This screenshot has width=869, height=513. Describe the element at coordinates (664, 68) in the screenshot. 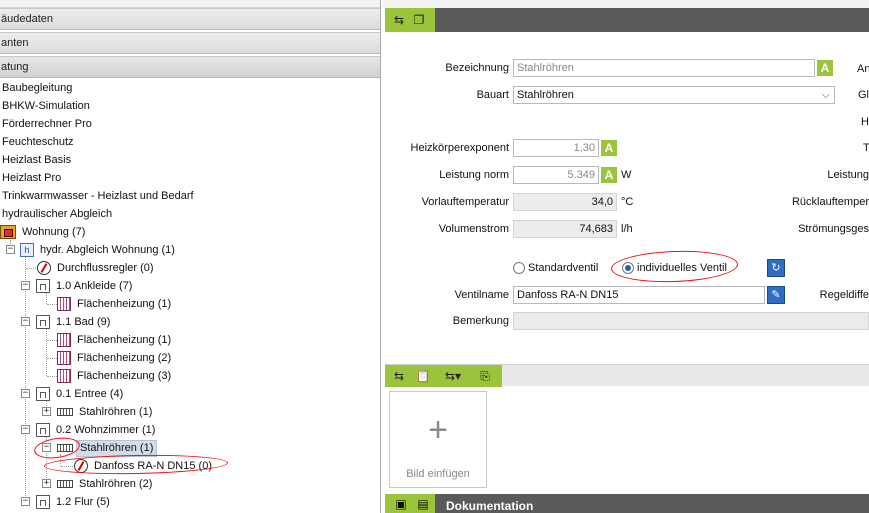

I see `bezeichnung-input: Stahlröhren` at that location.